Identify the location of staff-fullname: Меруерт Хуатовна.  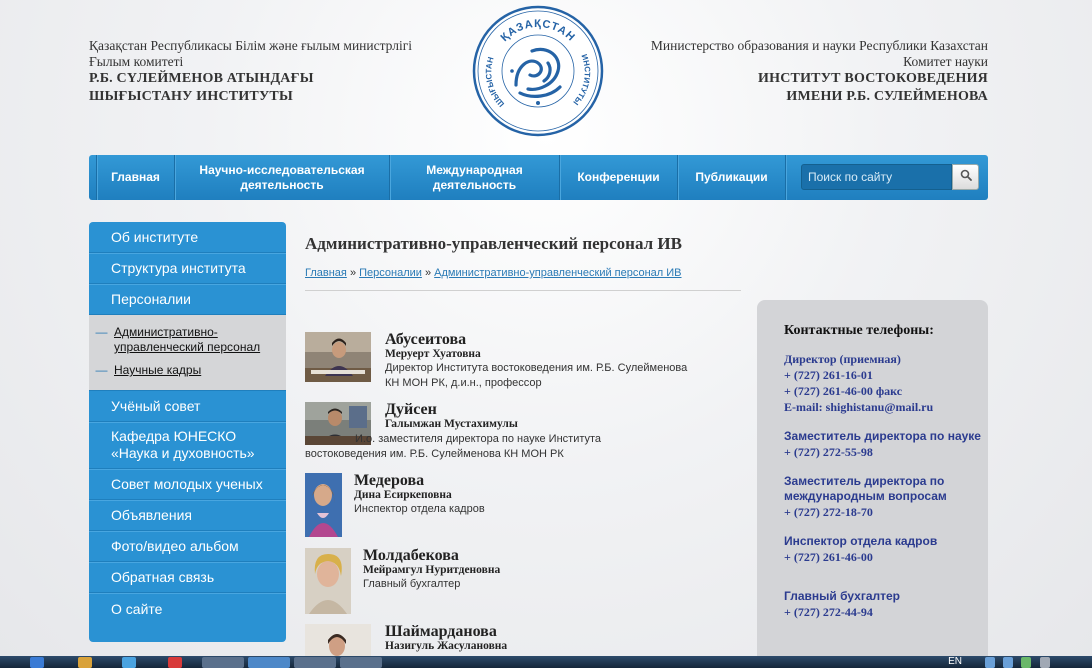
(433, 354).